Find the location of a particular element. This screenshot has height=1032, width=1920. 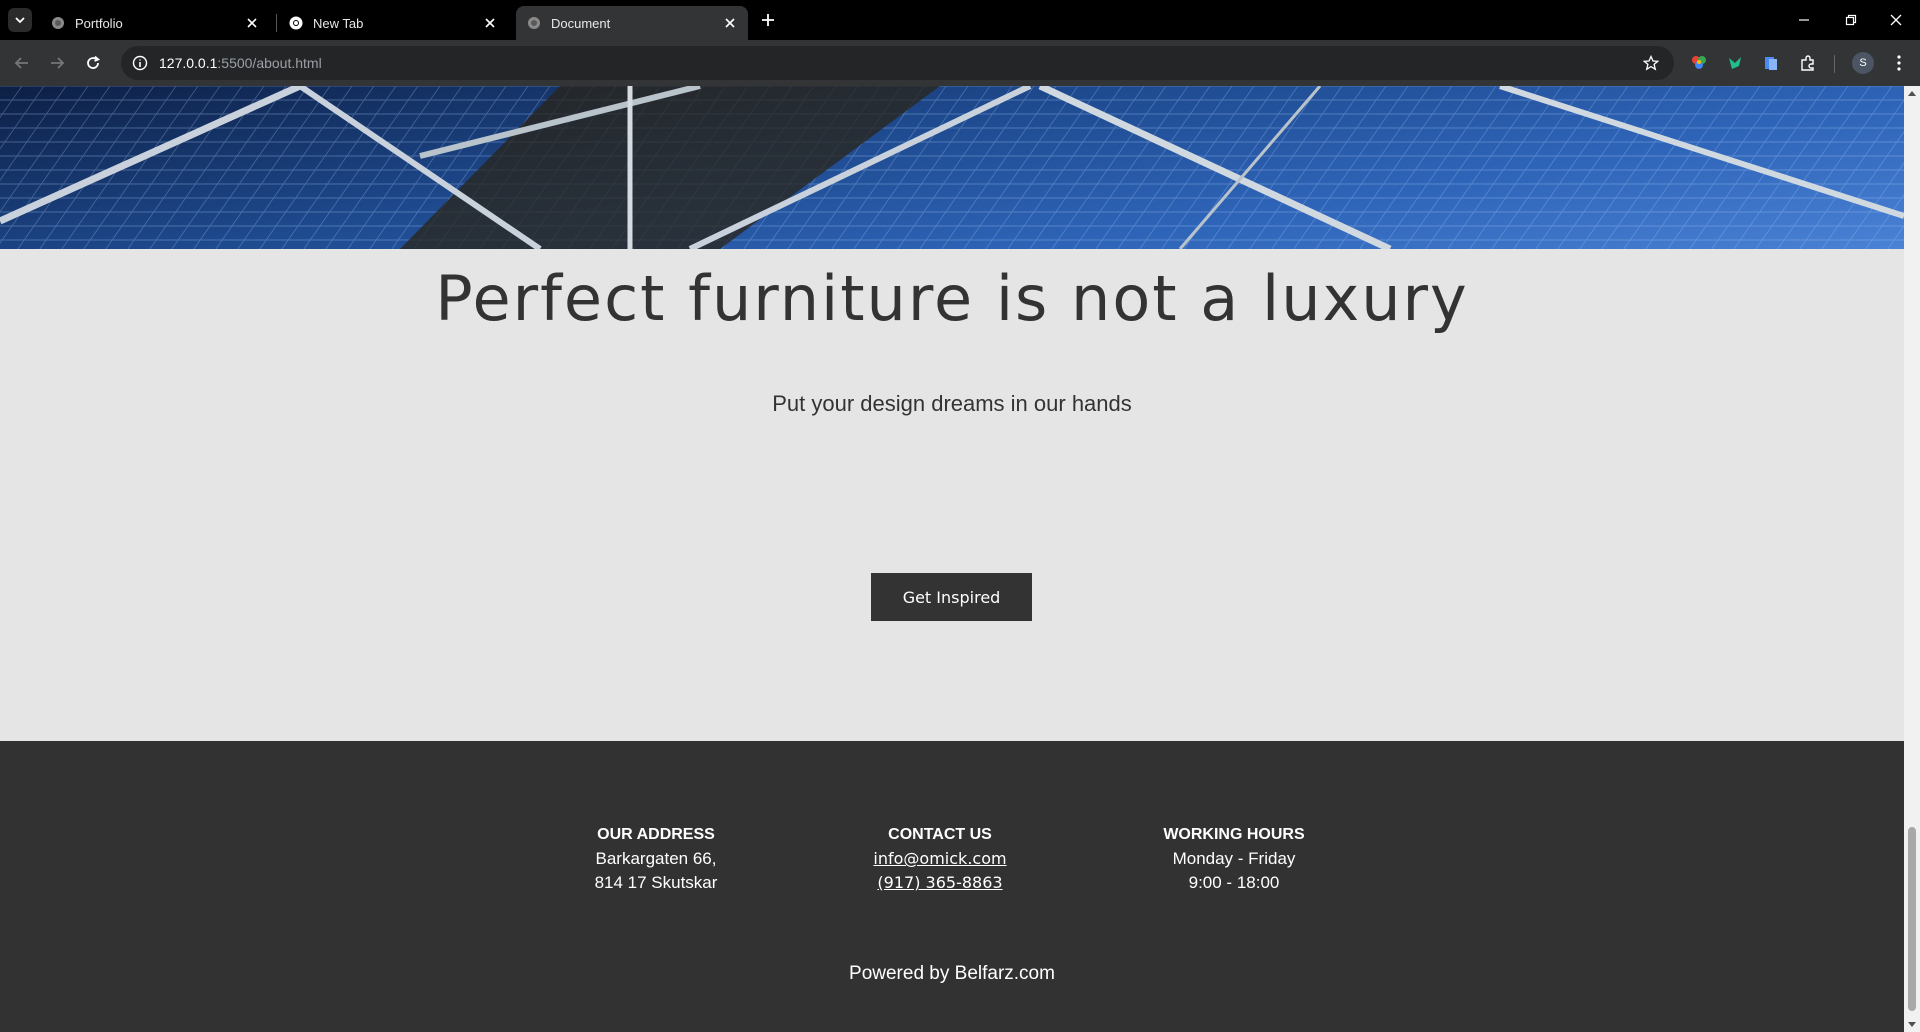

profile-avatar: S is located at coordinates (1863, 63).